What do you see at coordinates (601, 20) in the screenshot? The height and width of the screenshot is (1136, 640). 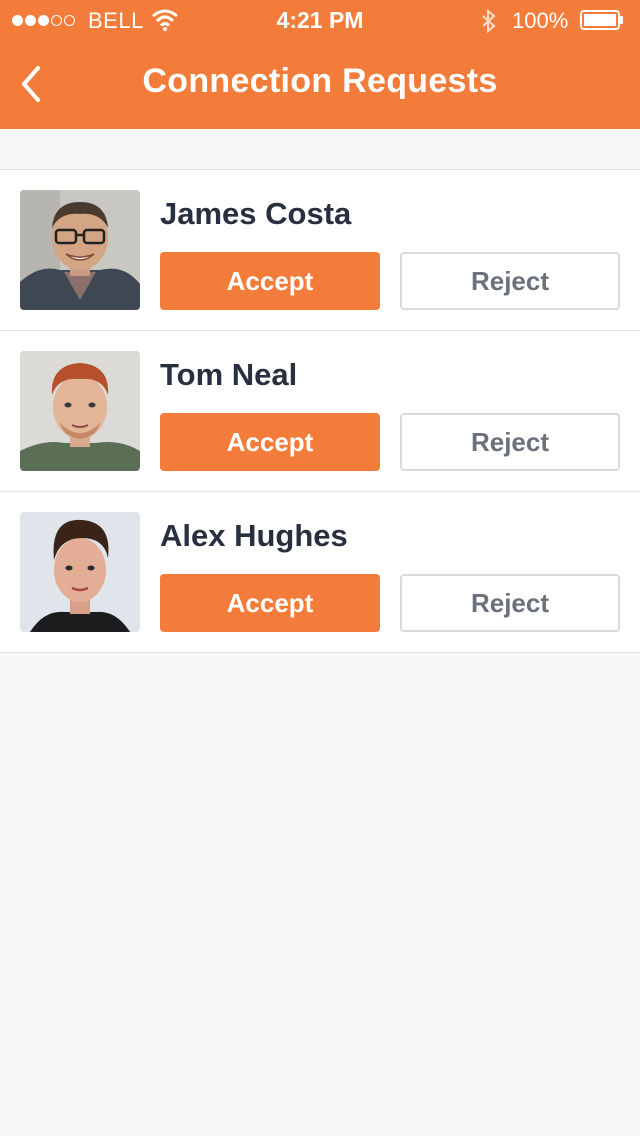 I see `battery-icon` at bounding box center [601, 20].